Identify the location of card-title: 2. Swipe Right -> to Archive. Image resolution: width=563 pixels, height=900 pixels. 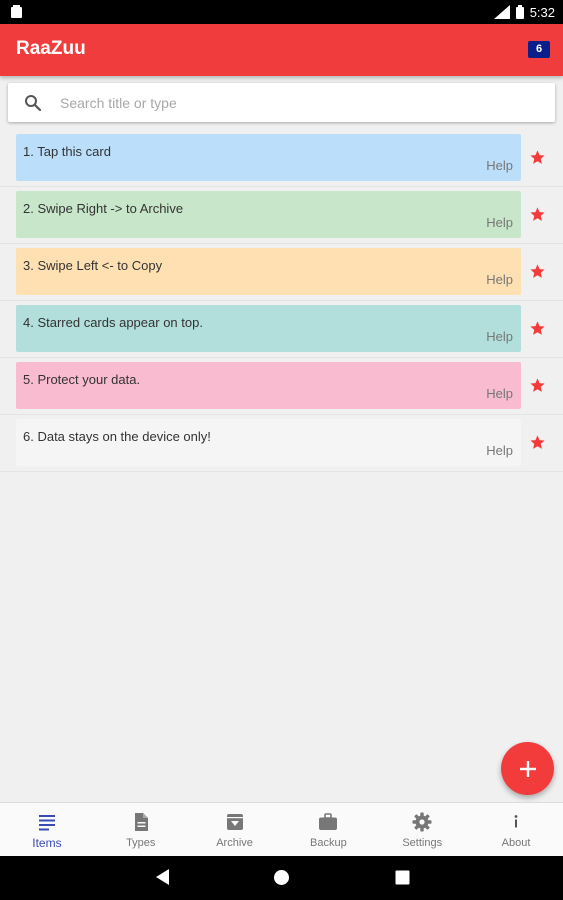
(103, 208).